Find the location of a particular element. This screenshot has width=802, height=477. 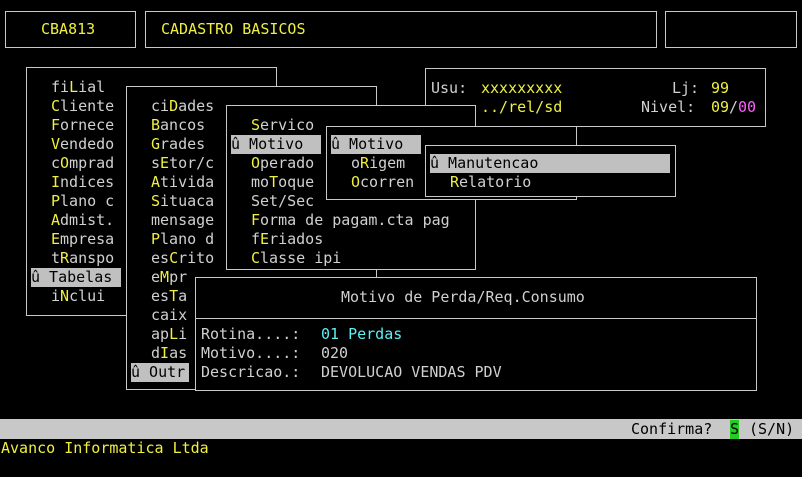

menu-item-hotkey: P is located at coordinates (156, 239).